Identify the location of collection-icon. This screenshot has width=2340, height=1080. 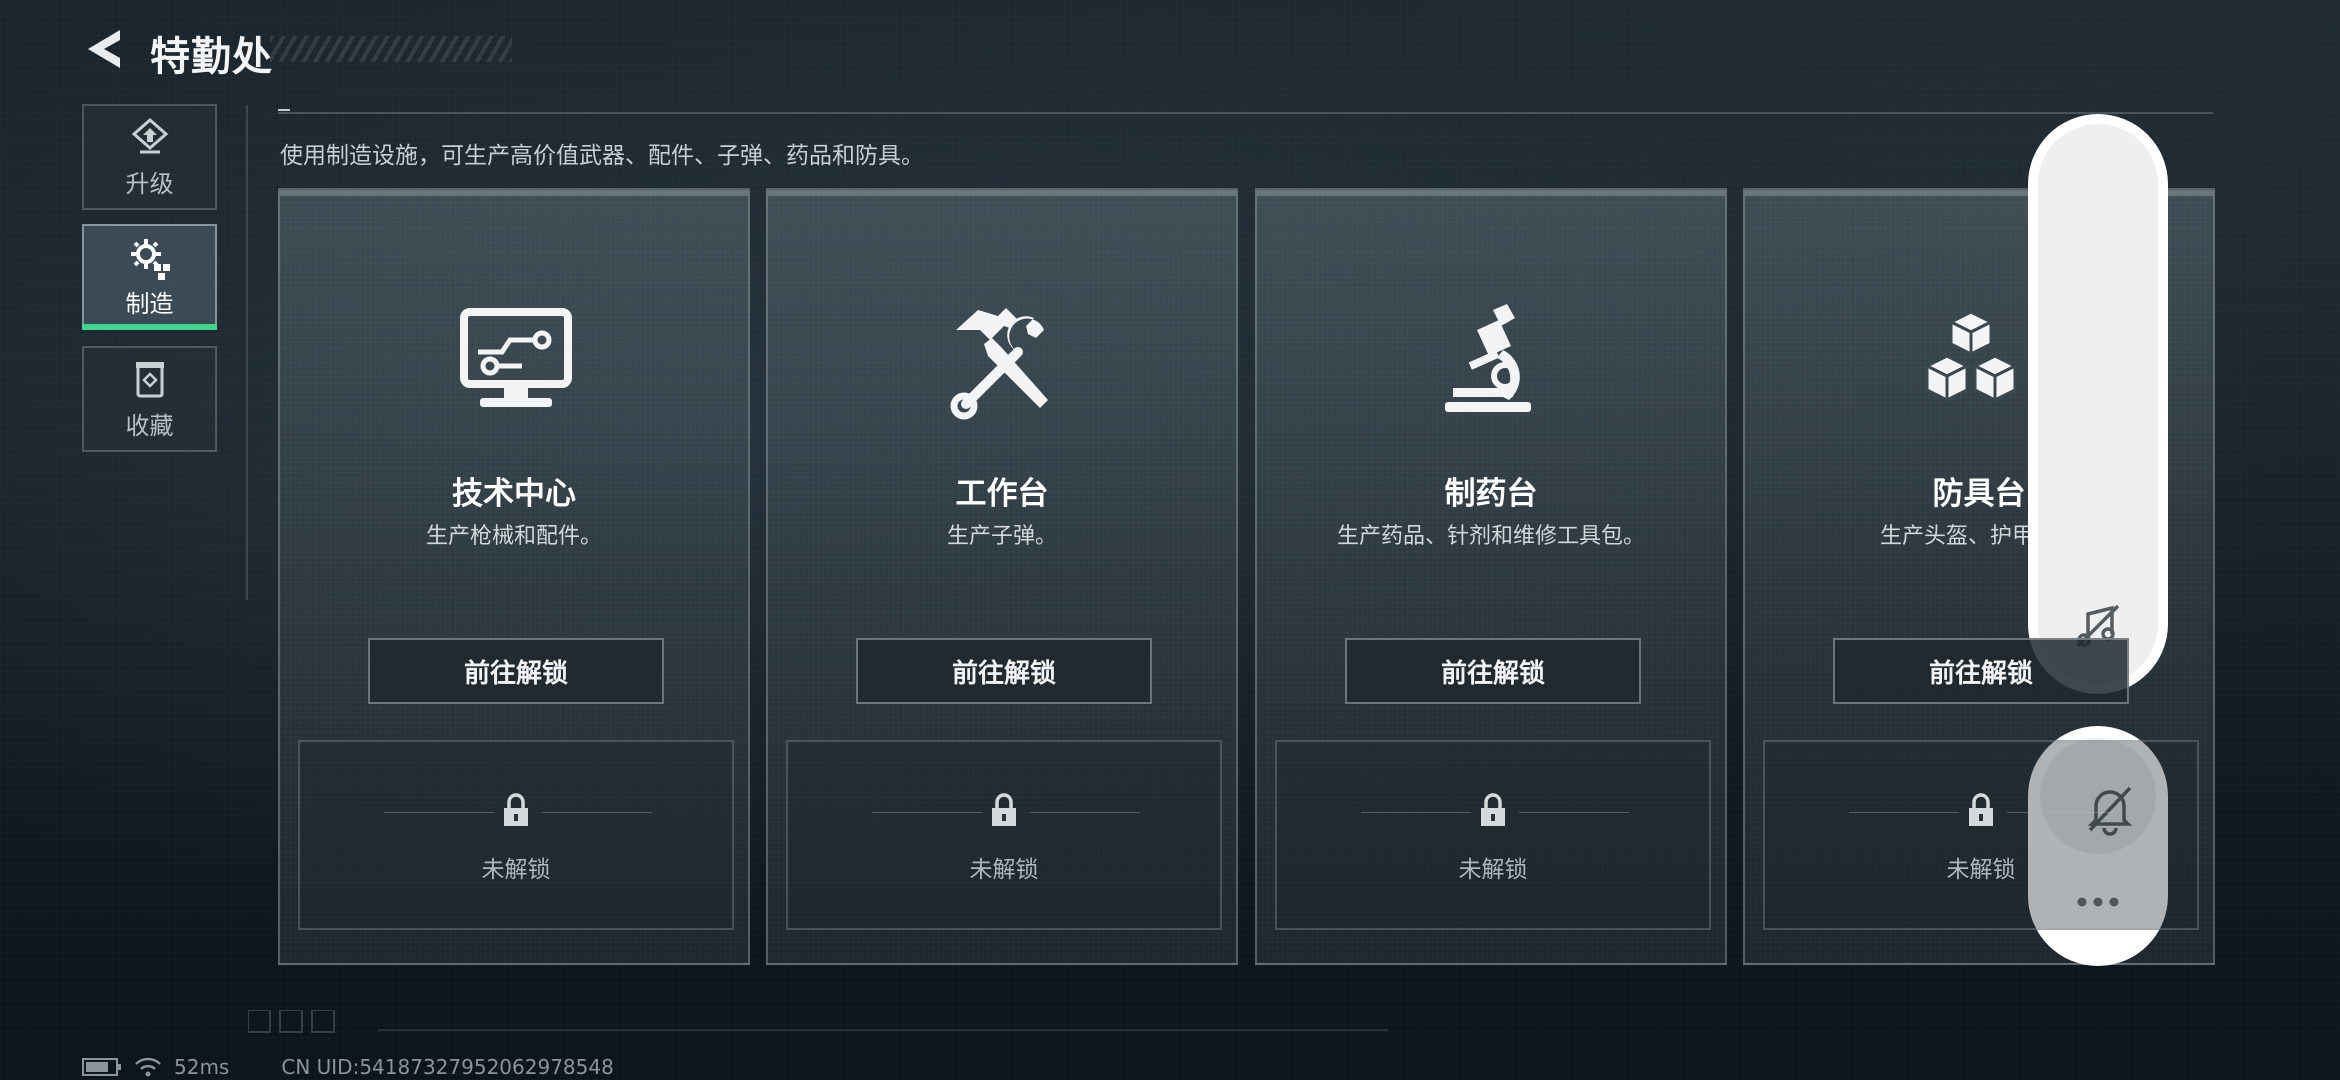
(149, 379).